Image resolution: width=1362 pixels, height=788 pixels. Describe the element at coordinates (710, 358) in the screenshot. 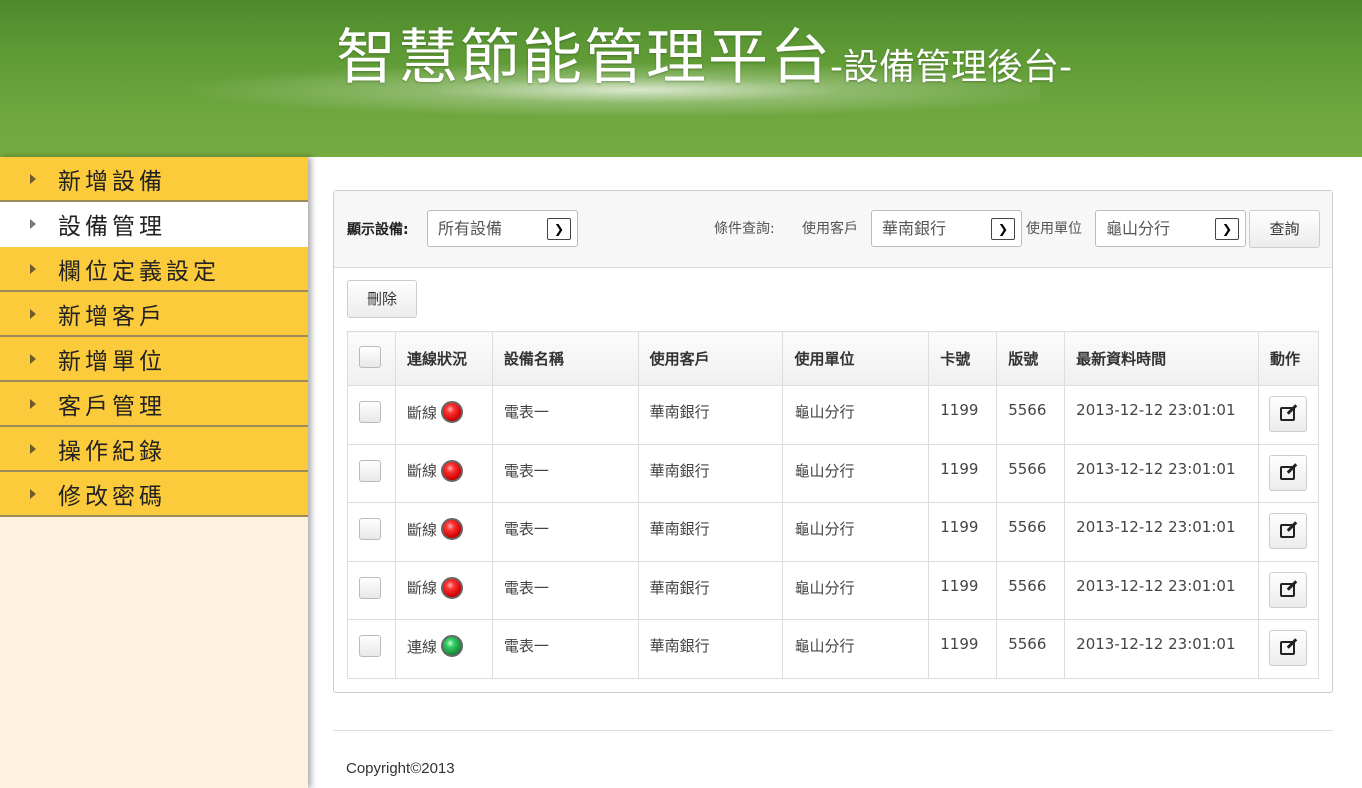

I see `column-header: 使用客戶` at that location.